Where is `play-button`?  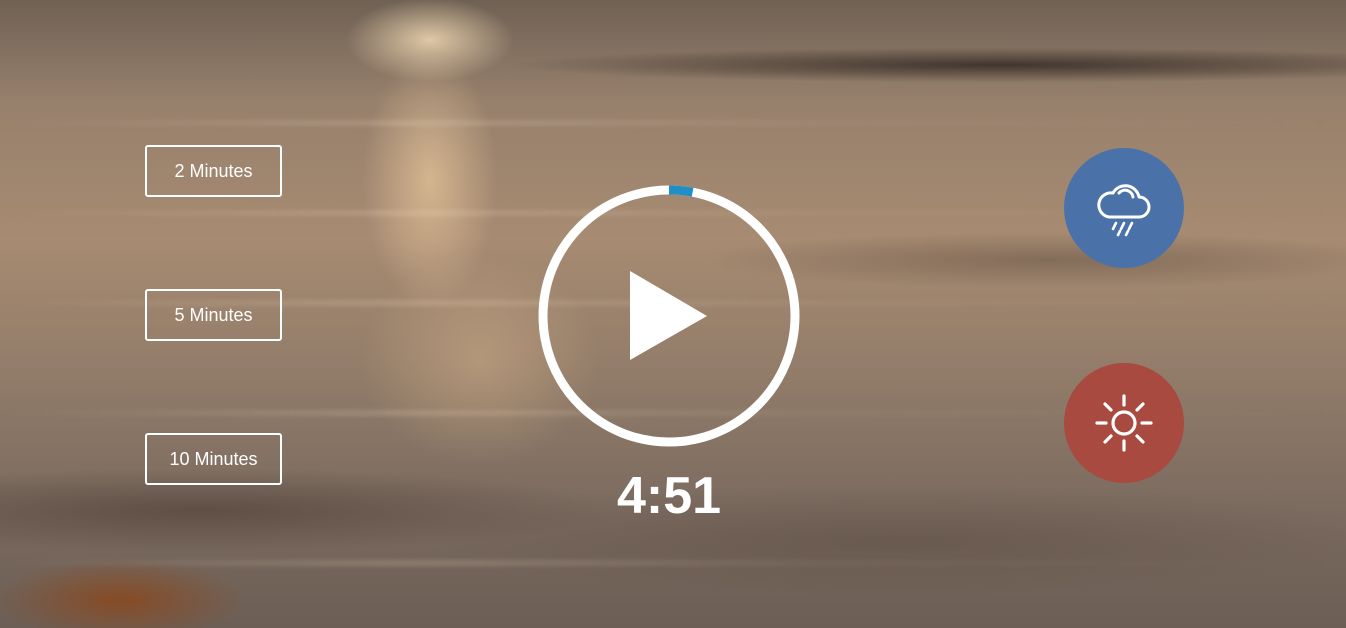
play-button is located at coordinates (669, 316).